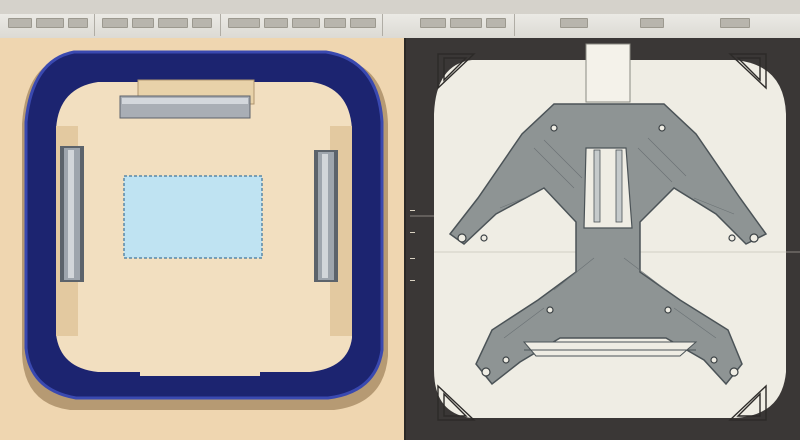 The height and width of the screenshot is (440, 800). I want to click on label-rect-icon, so click(193, 217).